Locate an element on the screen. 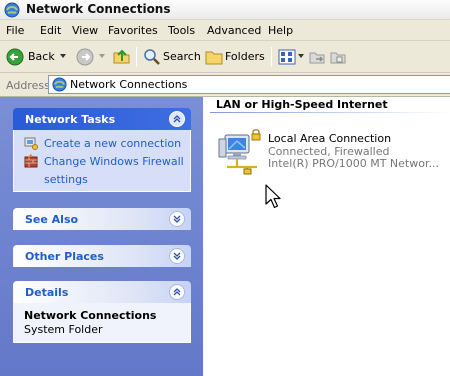 Image resolution: width=450 pixels, height=376 pixels. copy-to-icon is located at coordinates (338, 57).